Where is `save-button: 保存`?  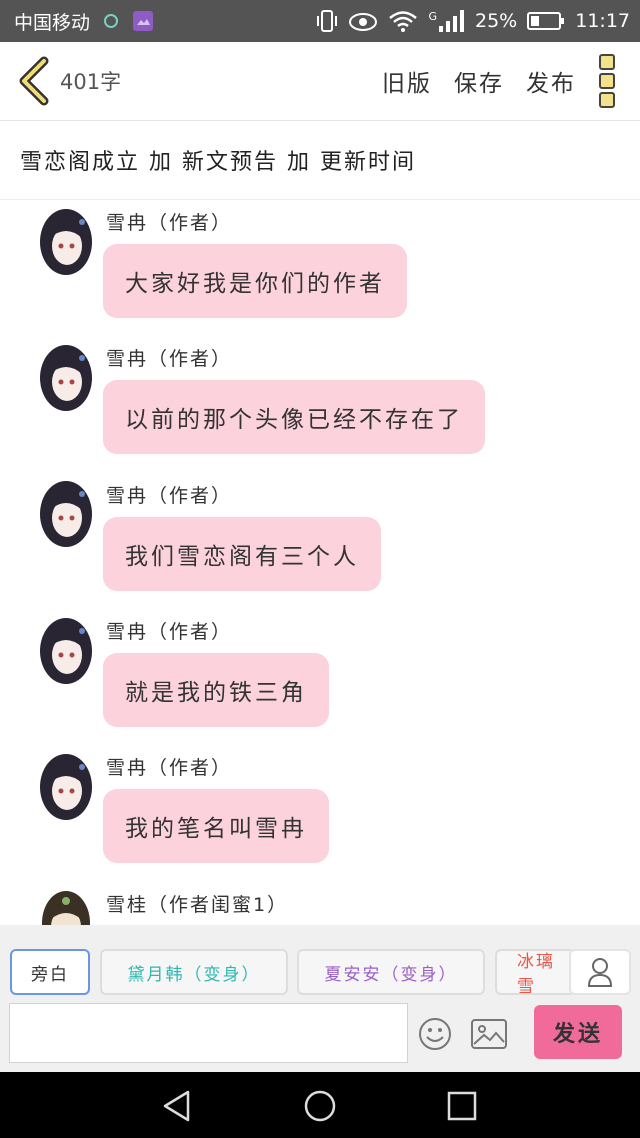 save-button: 保存 is located at coordinates (479, 81).